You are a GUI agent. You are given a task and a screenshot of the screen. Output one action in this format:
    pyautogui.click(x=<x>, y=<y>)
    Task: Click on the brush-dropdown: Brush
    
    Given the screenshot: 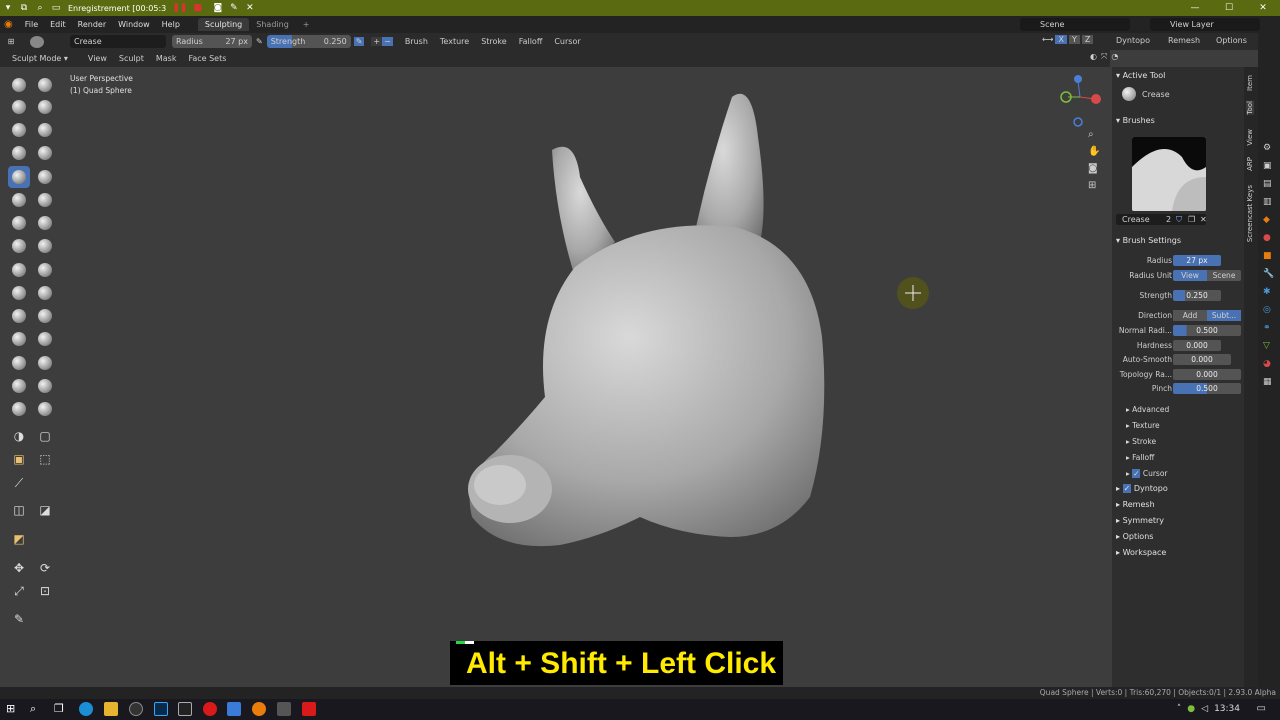 What is the action you would take?
    pyautogui.click(x=416, y=41)
    